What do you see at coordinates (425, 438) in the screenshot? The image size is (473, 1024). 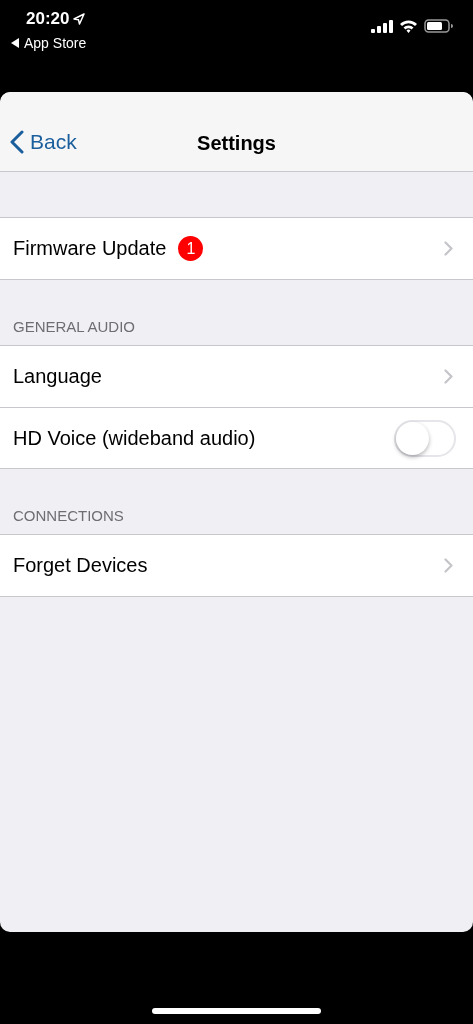 I see `toggle-switch` at bounding box center [425, 438].